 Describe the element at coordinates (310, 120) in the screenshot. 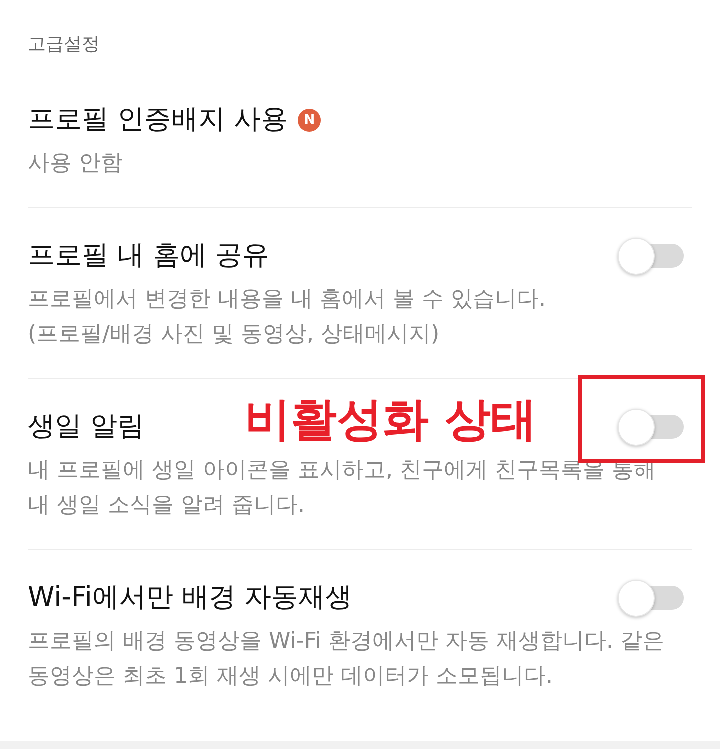

I see `new-badge: N` at that location.